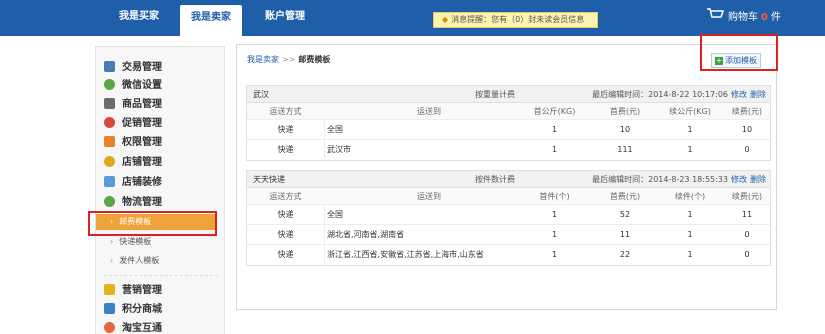 This screenshot has height=334, width=825. I want to click on column-header: 续公斤(KG), so click(690, 111).